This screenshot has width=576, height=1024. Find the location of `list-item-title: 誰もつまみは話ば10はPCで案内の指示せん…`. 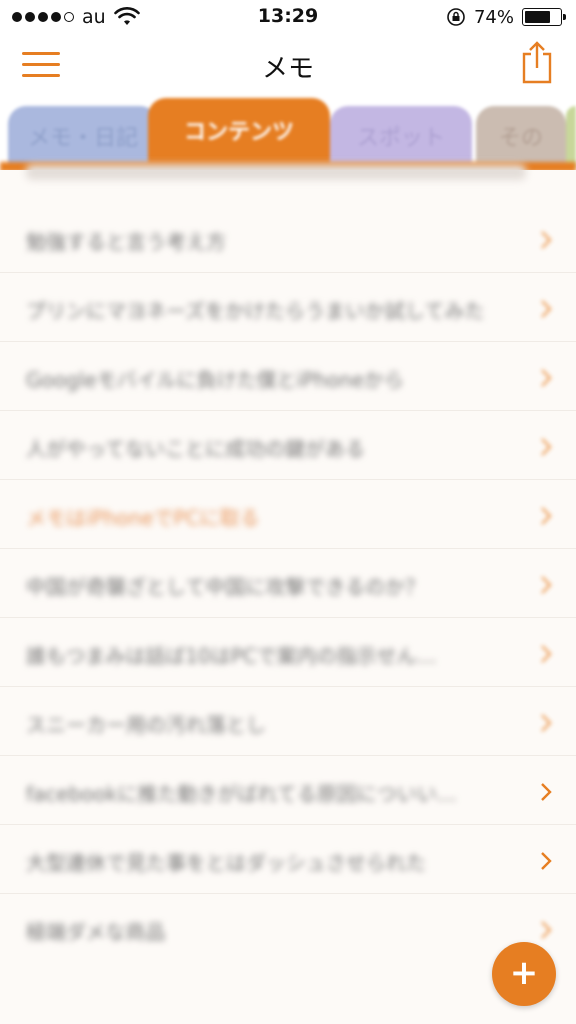

list-item-title: 誰もつまみは話ば10はPCで案内の指示せん… is located at coordinates (231, 656).